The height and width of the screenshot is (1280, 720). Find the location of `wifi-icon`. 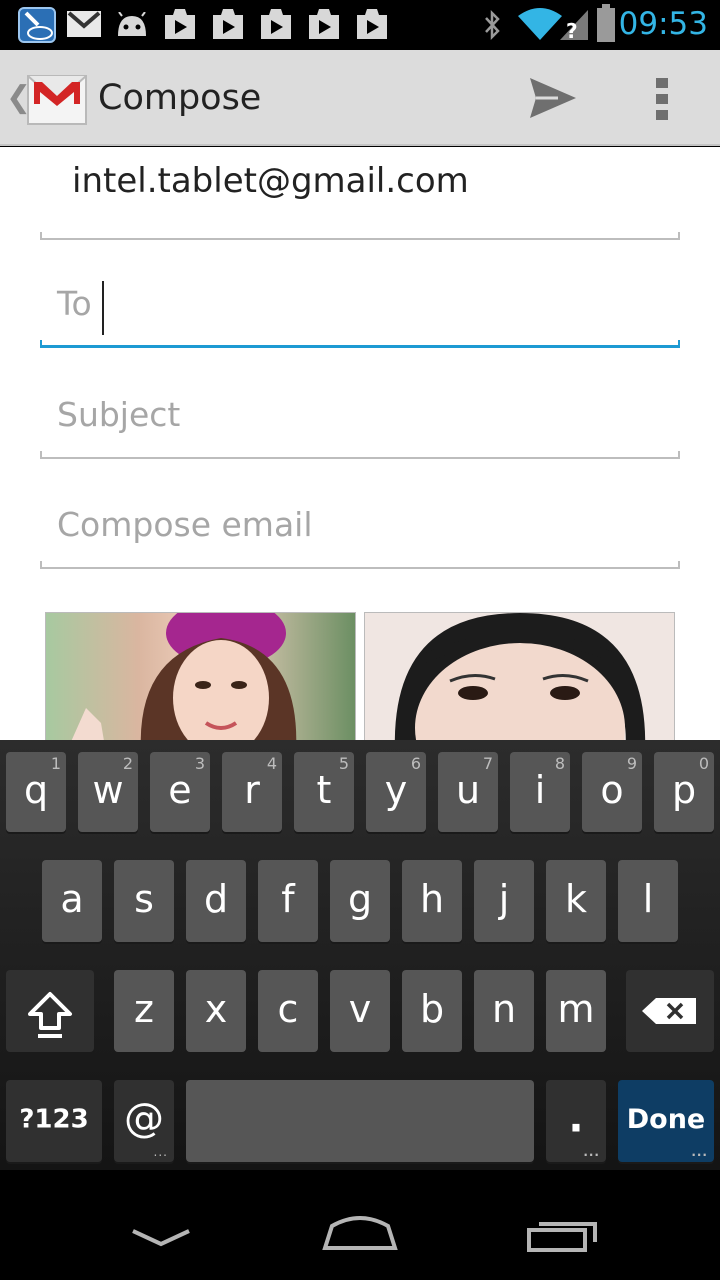

wifi-icon is located at coordinates (540, 24).